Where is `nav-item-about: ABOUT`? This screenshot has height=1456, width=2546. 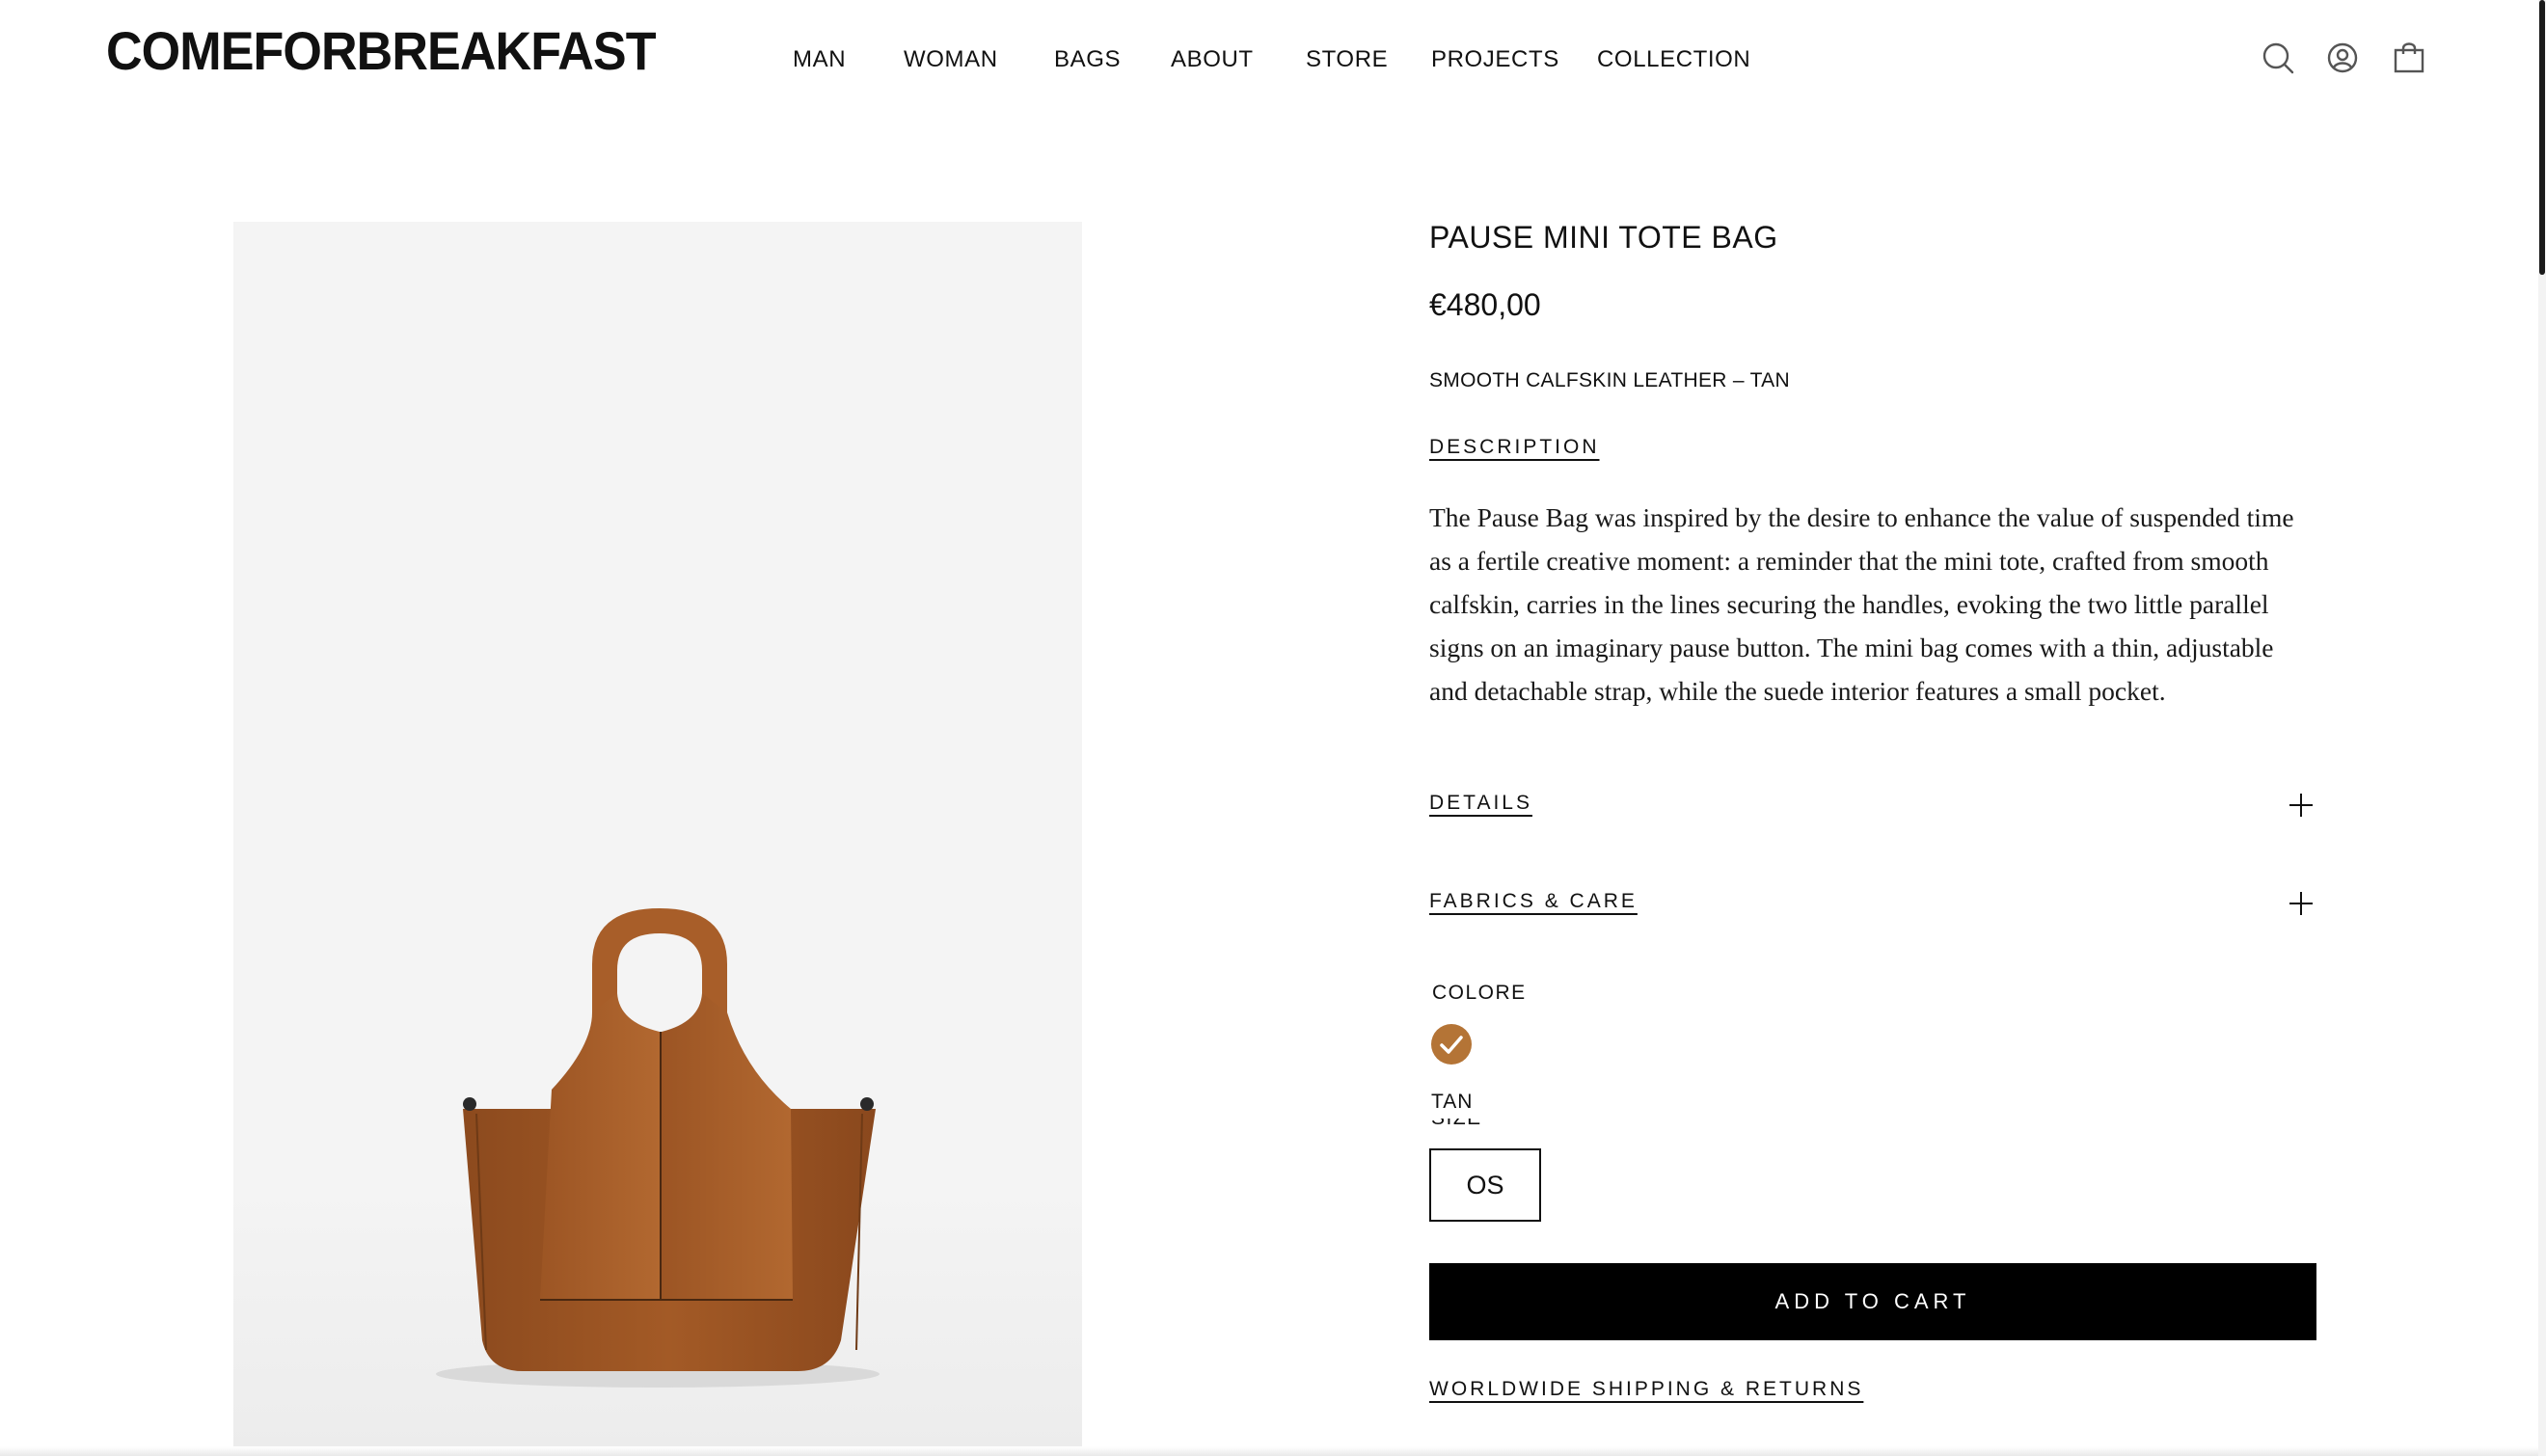
nav-item-about: ABOUT is located at coordinates (1212, 59).